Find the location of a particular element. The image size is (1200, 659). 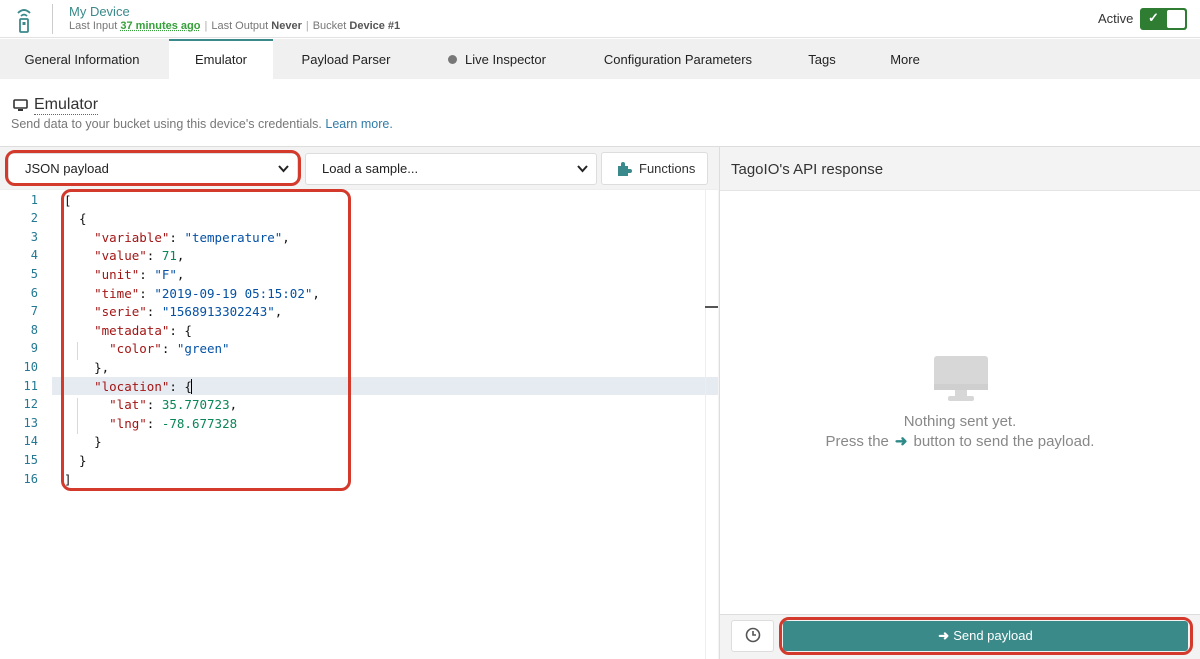

code-line: ] is located at coordinates (68, 479).